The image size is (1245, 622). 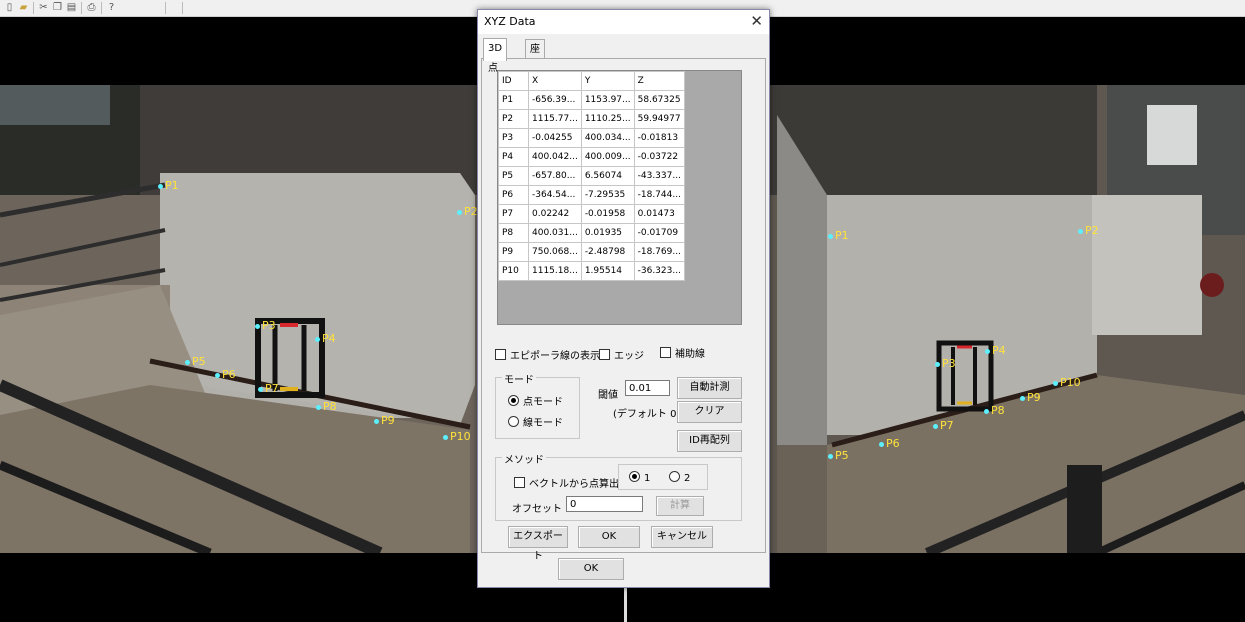 I want to click on table-row: P4 400.042... 400.009... -0.03722, so click(x=591, y=157).